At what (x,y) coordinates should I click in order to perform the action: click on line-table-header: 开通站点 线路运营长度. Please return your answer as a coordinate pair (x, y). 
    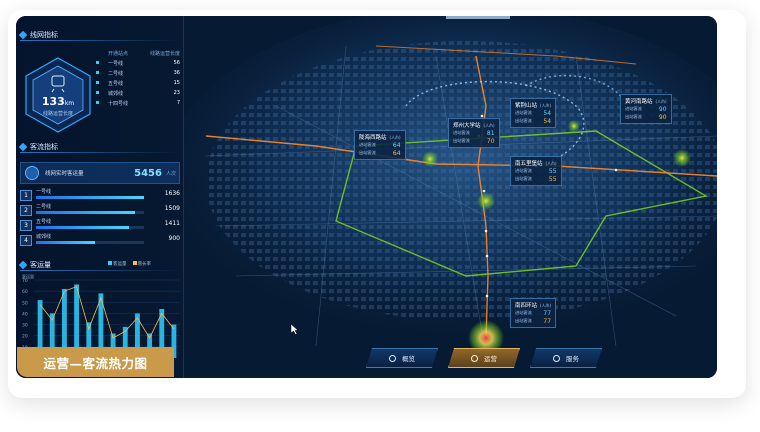
    Looking at the image, I should click on (144, 53).